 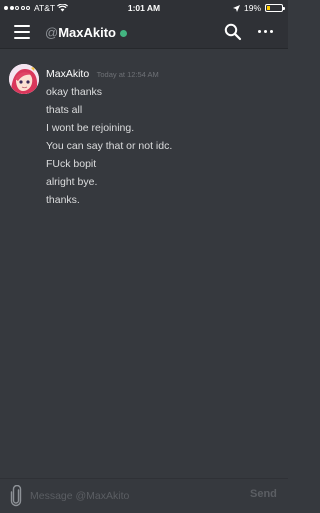 What do you see at coordinates (127, 74) in the screenshot?
I see `message-timestamp: Today at 12:54 AM` at bounding box center [127, 74].